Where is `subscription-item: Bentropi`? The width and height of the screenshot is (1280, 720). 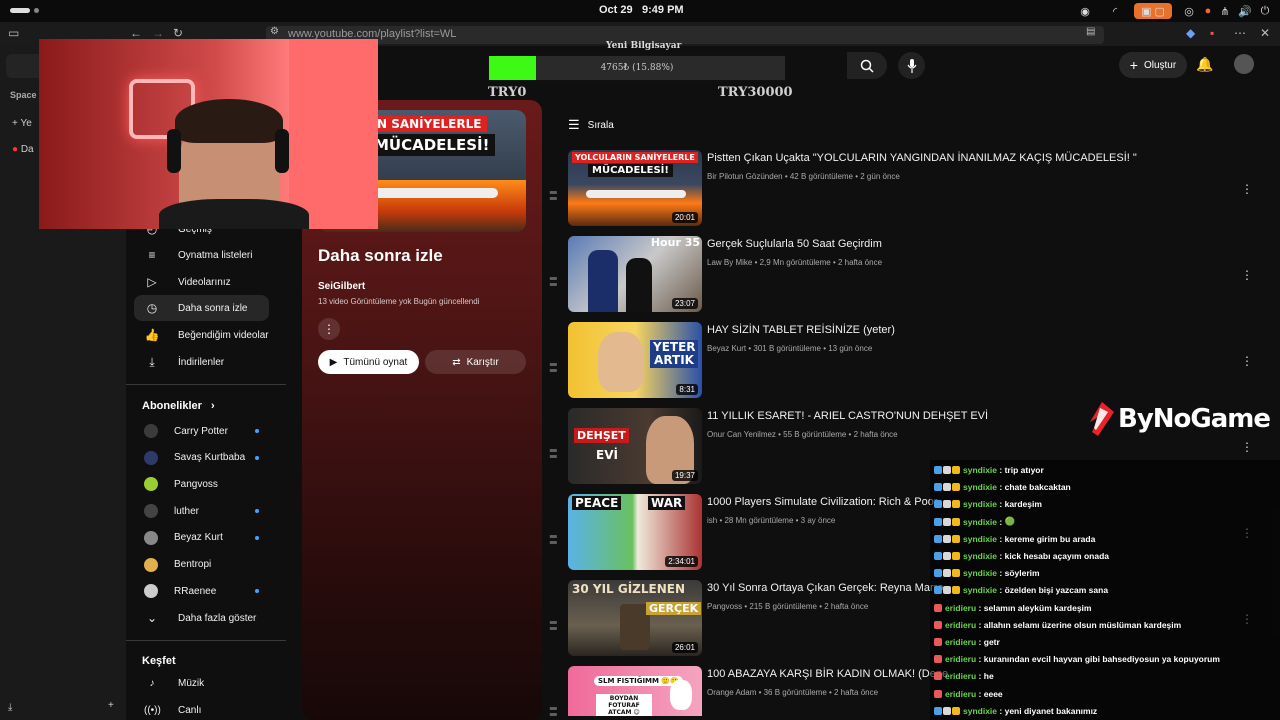
subscription-item: Bentropi is located at coordinates (201, 565).